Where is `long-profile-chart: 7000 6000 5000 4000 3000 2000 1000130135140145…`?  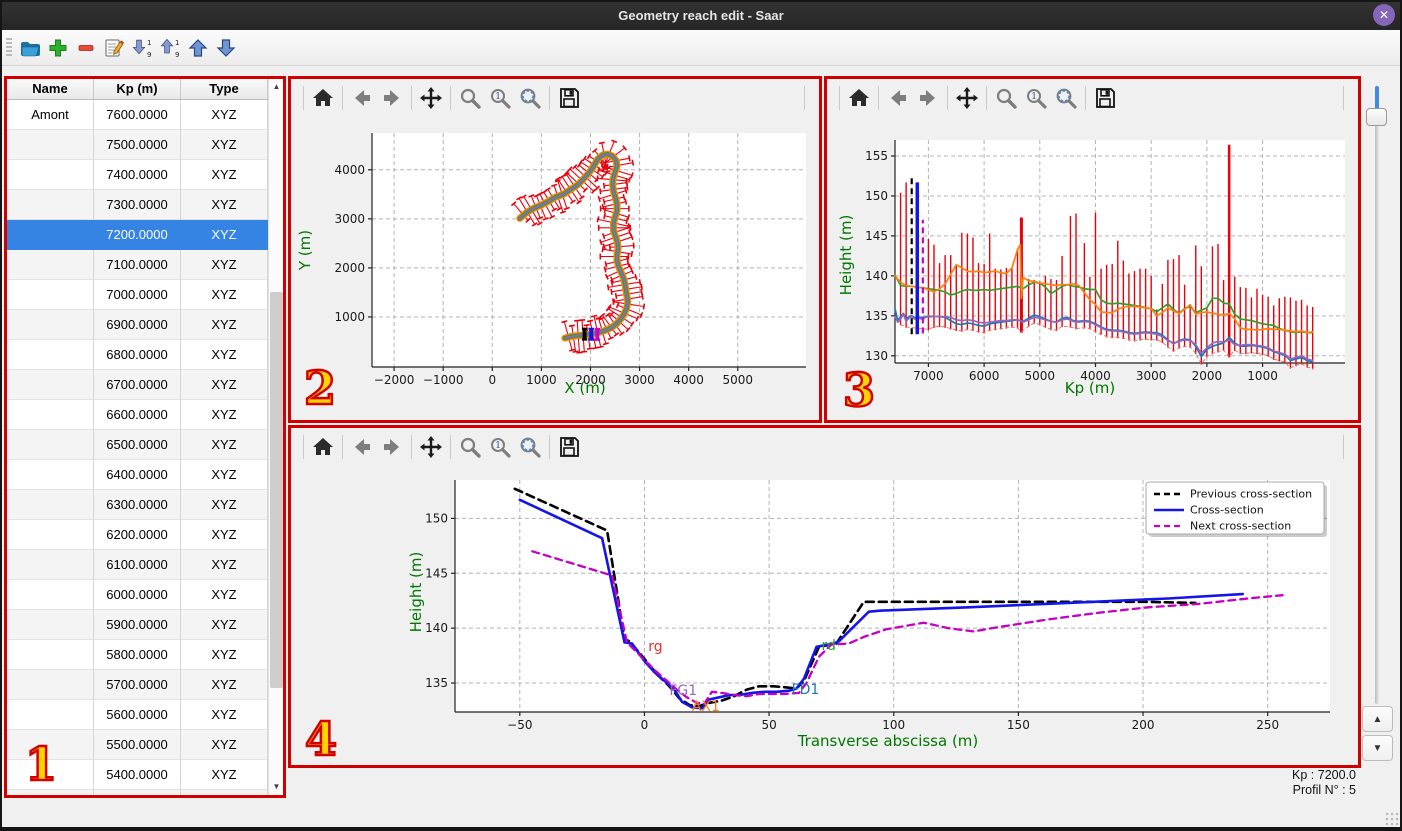 long-profile-chart: 7000 6000 5000 4000 3000 2000 1000130135140145… is located at coordinates (1092, 268).